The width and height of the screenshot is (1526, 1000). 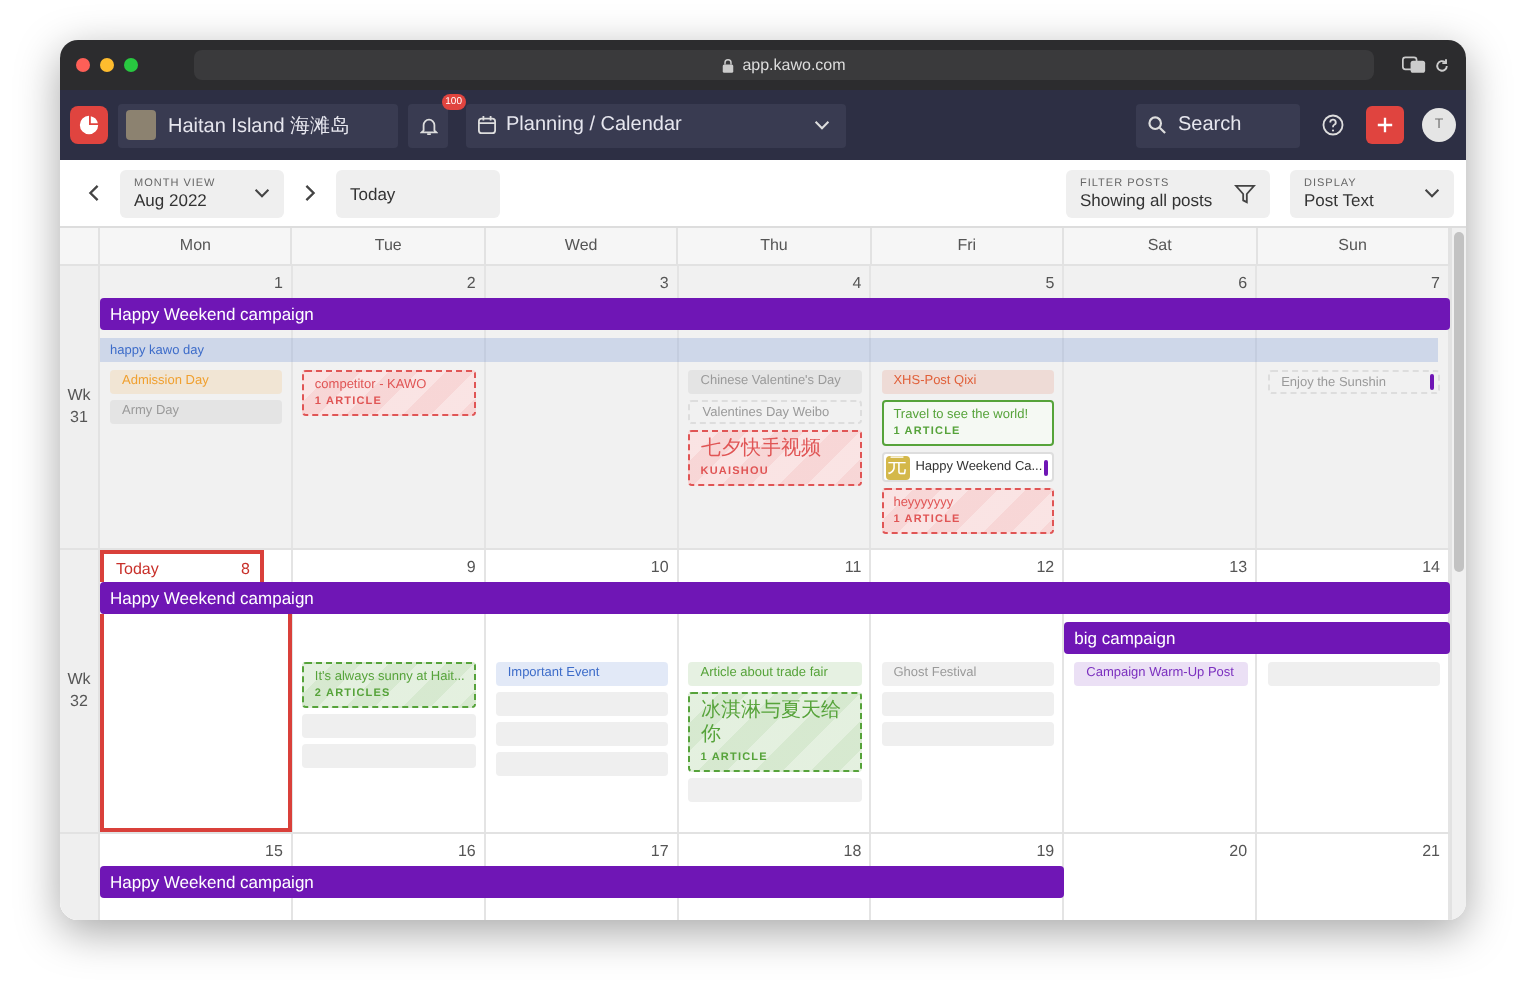 What do you see at coordinates (1353, 566) in the screenshot?
I see `day-header-cell: 14` at bounding box center [1353, 566].